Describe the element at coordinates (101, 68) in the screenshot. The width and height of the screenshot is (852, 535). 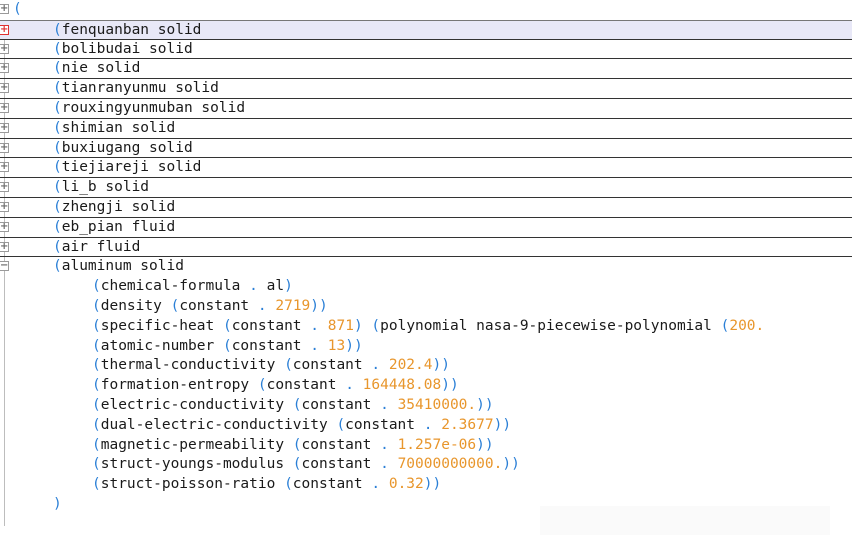
I see `material-name: nie solid` at that location.